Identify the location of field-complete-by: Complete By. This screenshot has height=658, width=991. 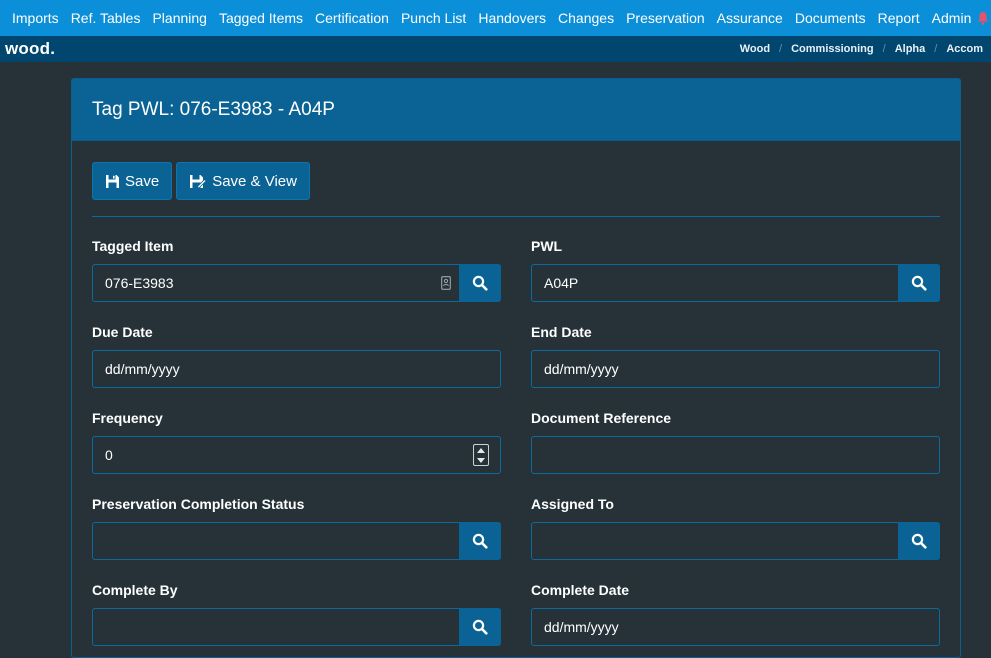
(296, 614).